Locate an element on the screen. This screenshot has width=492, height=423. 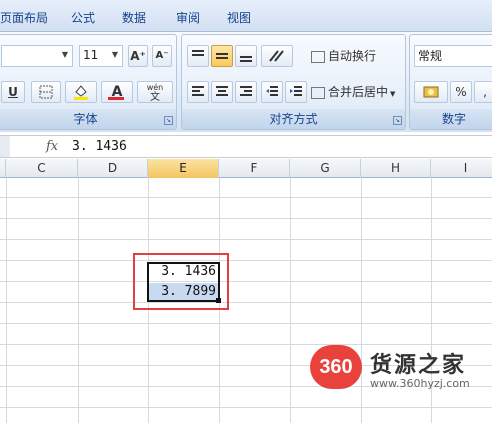
column-header-g: G is located at coordinates (325, 168).